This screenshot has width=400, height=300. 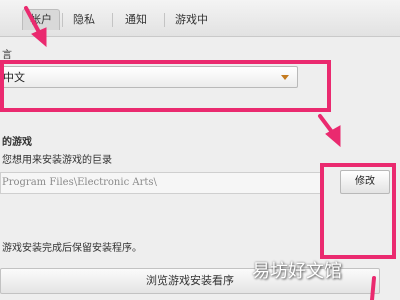 What do you see at coordinates (39, 37) in the screenshot?
I see `annotation-arrowhead-tab` at bounding box center [39, 37].